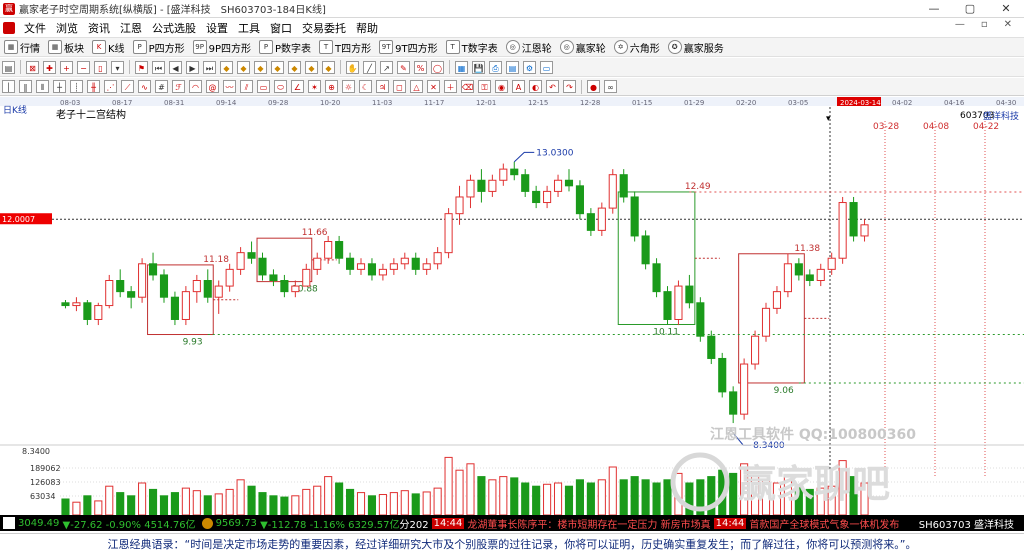 The width and height of the screenshot is (1024, 554). What do you see at coordinates (696, 47) in the screenshot?
I see `toolbar-service-button: ✪ 赢家服务` at bounding box center [696, 47].